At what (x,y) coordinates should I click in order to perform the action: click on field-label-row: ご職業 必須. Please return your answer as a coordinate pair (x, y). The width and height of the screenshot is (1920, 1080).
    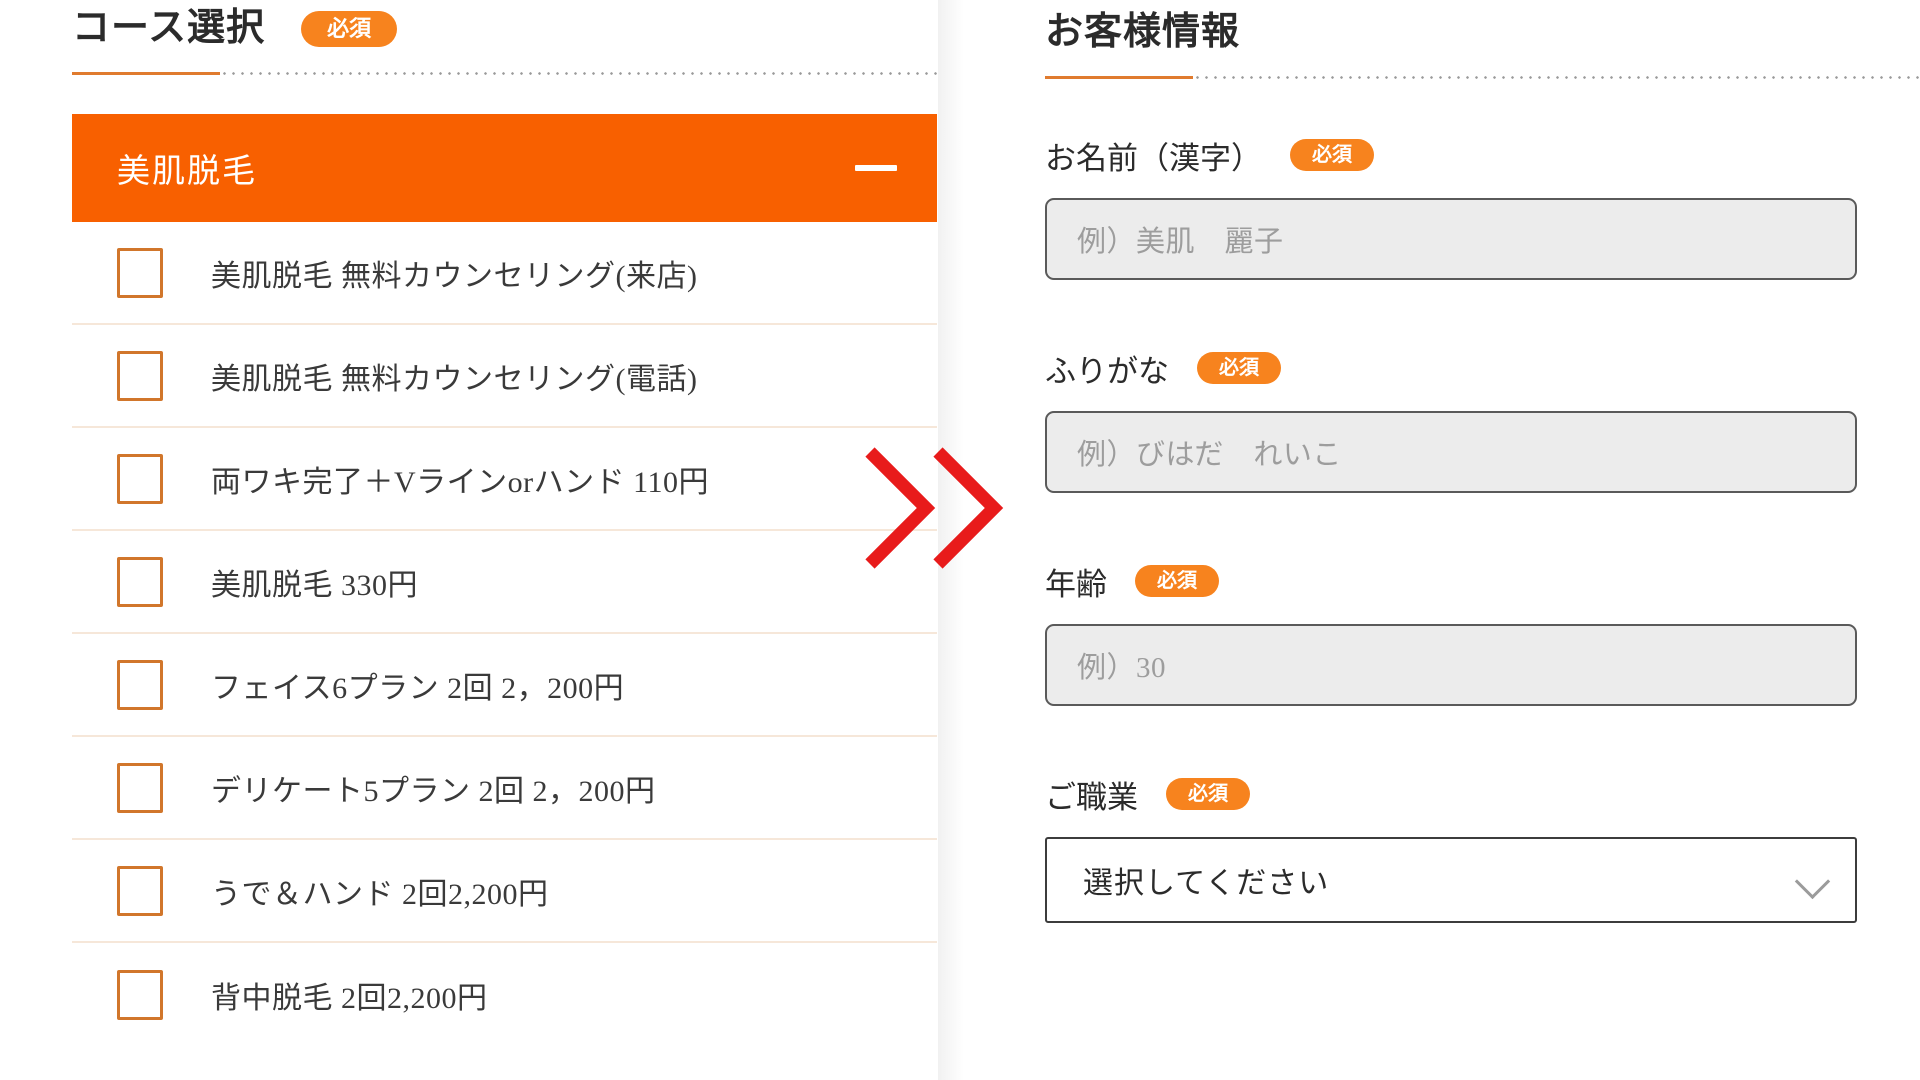
    Looking at the image, I should click on (1482, 794).